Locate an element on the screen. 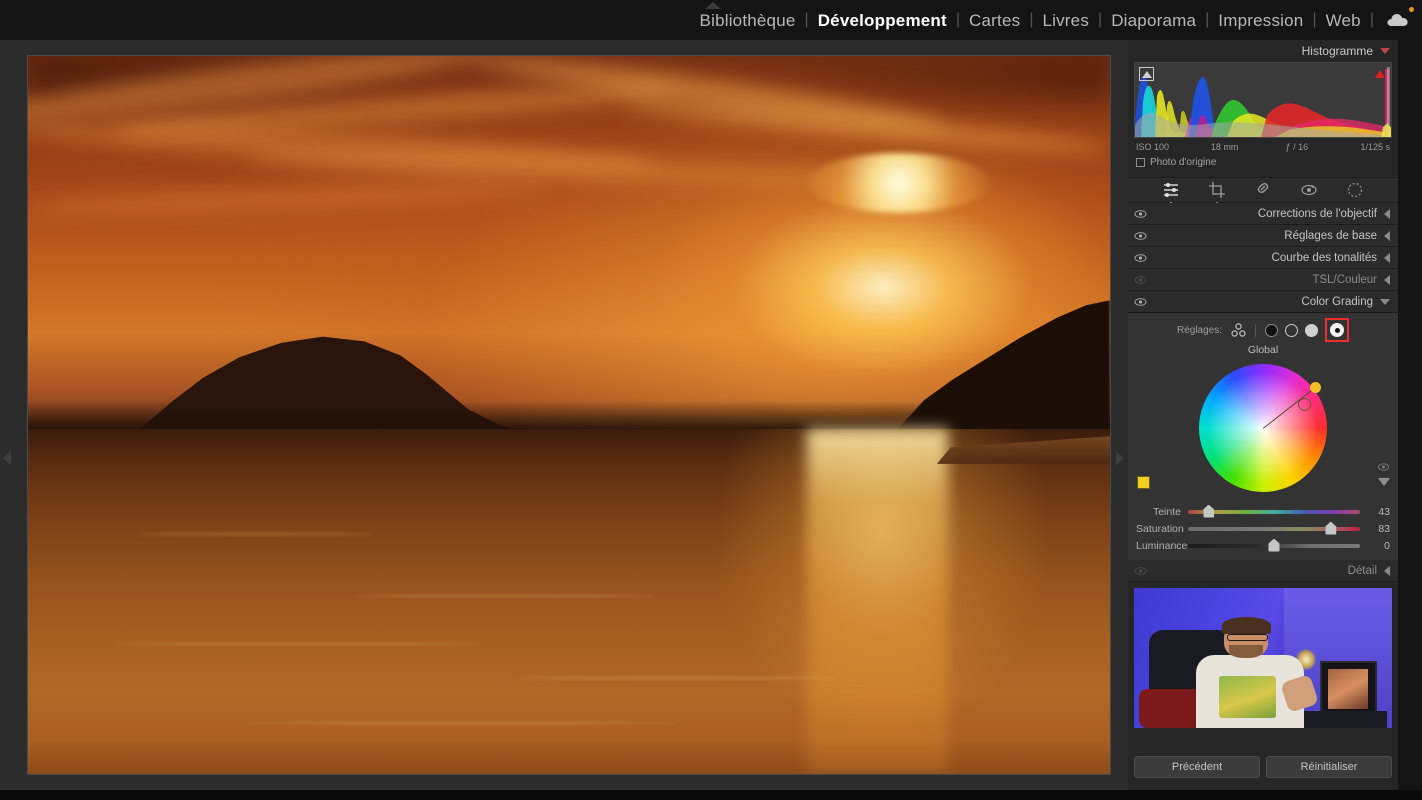 The width and height of the screenshot is (1422, 800). checkbox-icon is located at coordinates (1140, 162).